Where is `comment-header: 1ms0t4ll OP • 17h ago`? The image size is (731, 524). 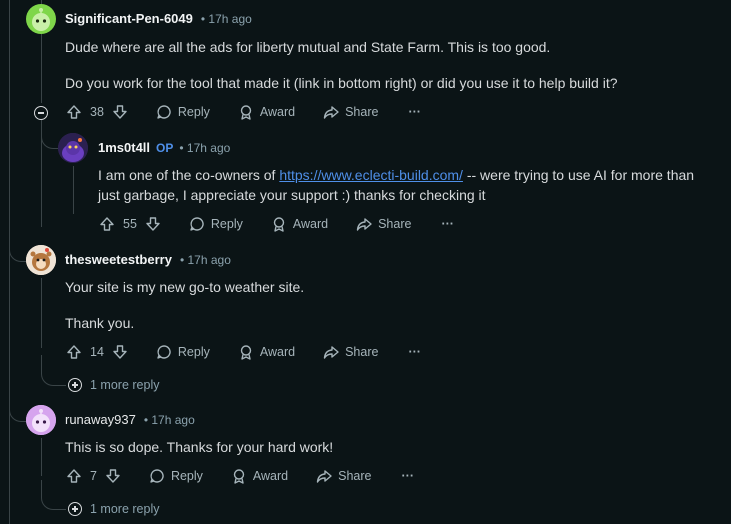 comment-header: 1ms0t4ll OP • 17h ago is located at coordinates (164, 147).